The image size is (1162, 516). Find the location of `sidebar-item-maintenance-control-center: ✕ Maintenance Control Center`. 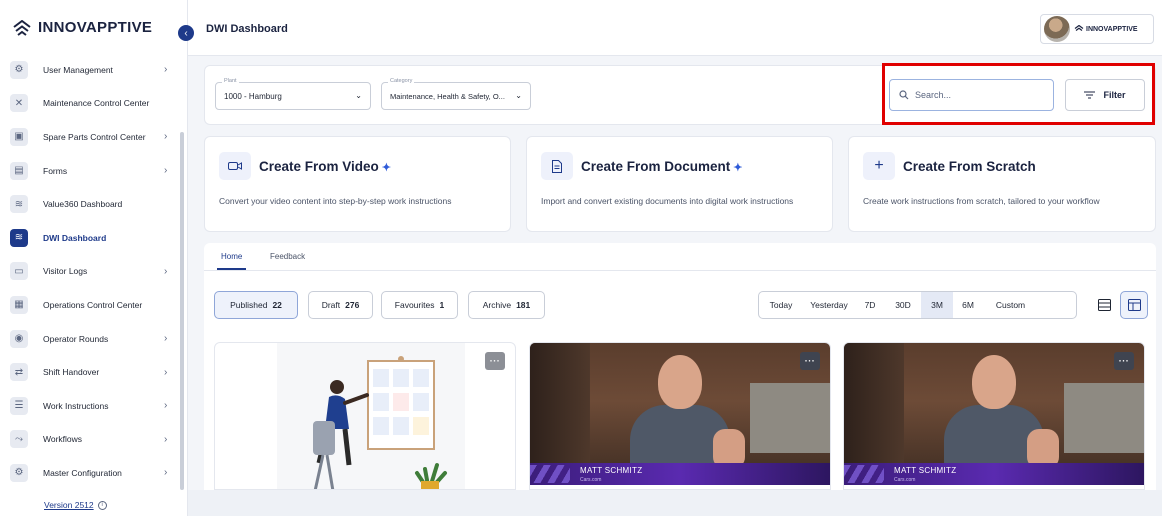

sidebar-item-maintenance-control-center: ✕ Maintenance Control Center is located at coordinates (90, 104).